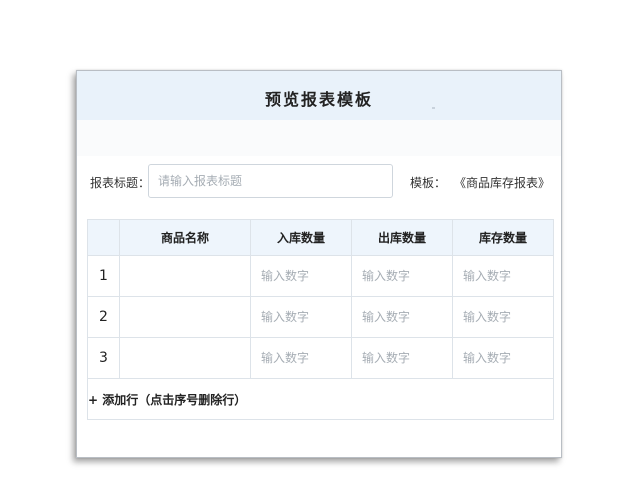 The width and height of the screenshot is (622, 489). What do you see at coordinates (120, 183) in the screenshot?
I see `report-title-label: 报表标题：` at bounding box center [120, 183].